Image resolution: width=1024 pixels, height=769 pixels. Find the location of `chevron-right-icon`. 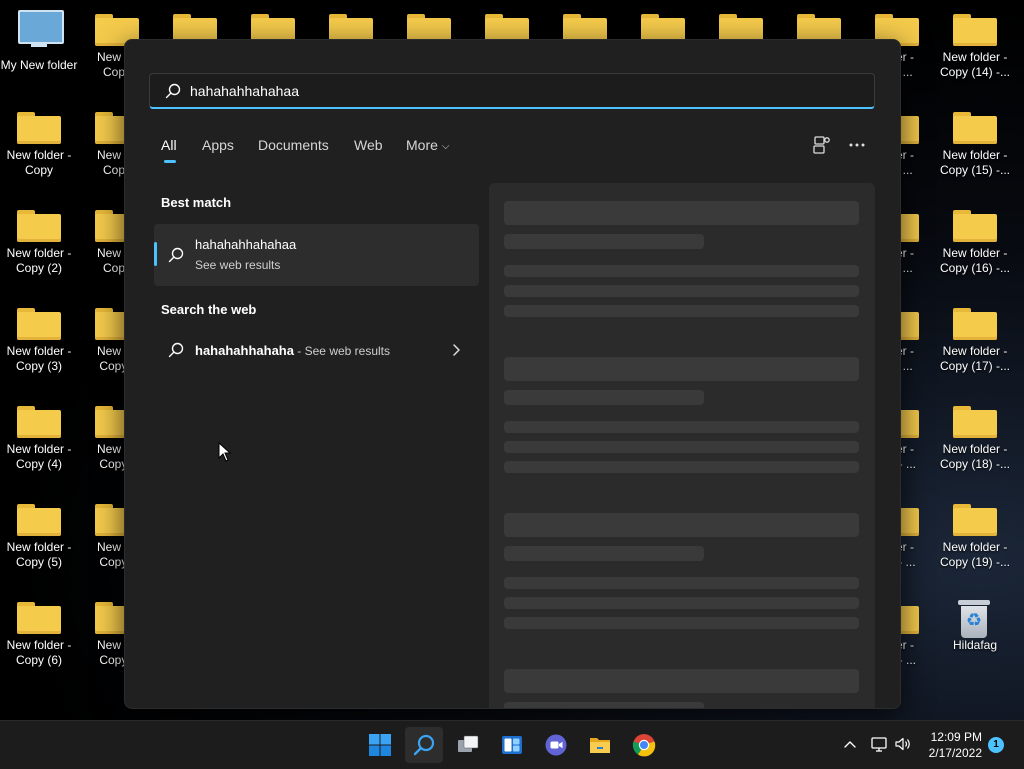

chevron-right-icon is located at coordinates (457, 350).